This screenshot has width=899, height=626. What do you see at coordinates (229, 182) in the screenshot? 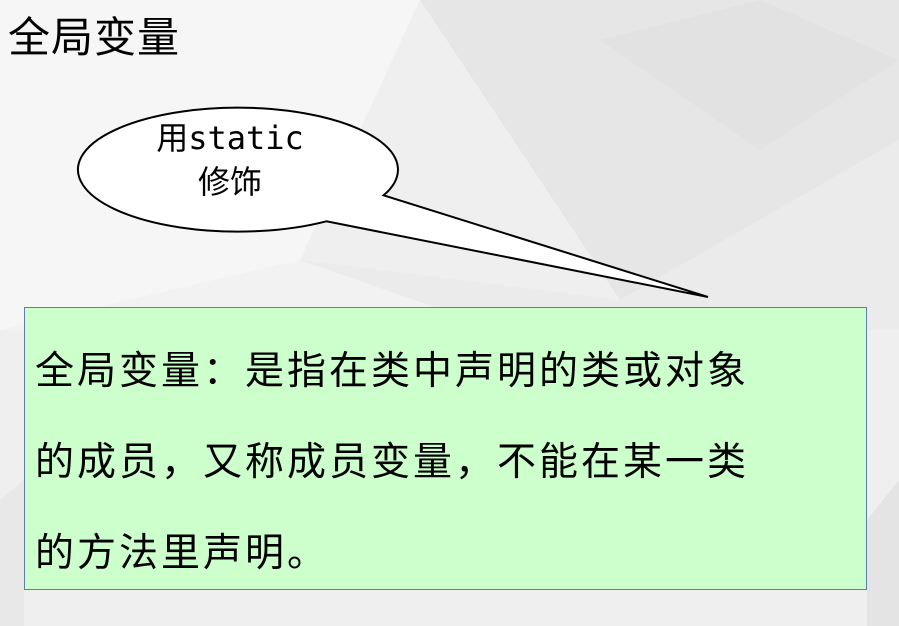
I see `callout-line-2: 修饰` at bounding box center [229, 182].